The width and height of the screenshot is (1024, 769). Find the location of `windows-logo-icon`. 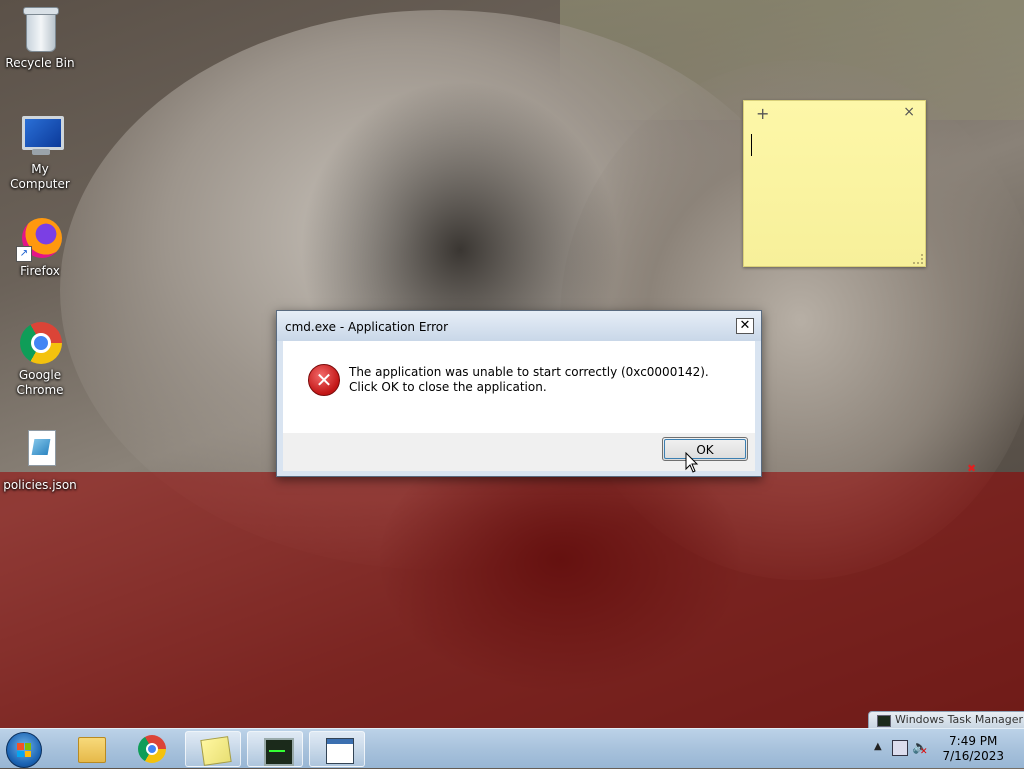

windows-logo-icon is located at coordinates (24, 750).